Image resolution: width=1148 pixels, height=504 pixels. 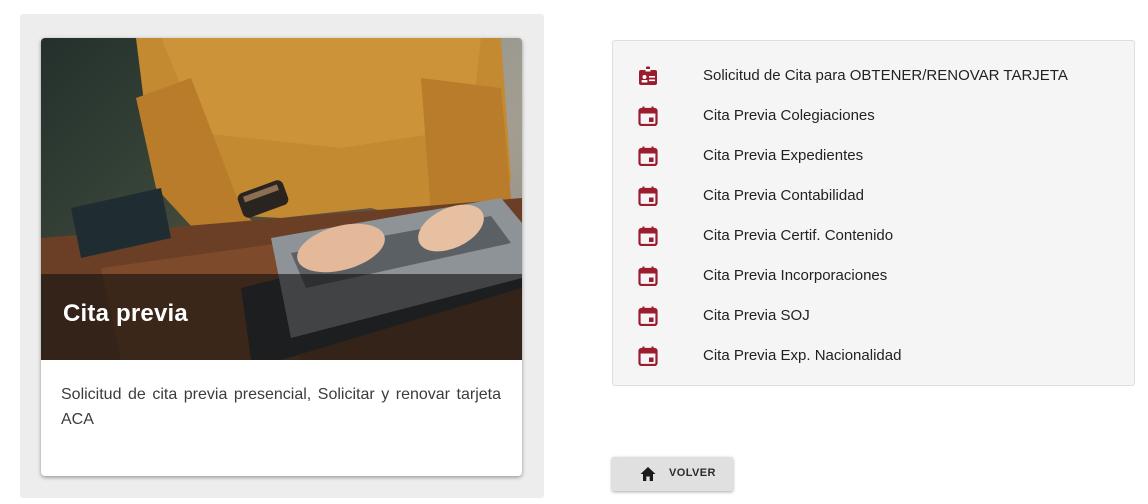 What do you see at coordinates (873, 316) in the screenshot?
I see `menu-item-soj: Cita Previa SOJ` at bounding box center [873, 316].